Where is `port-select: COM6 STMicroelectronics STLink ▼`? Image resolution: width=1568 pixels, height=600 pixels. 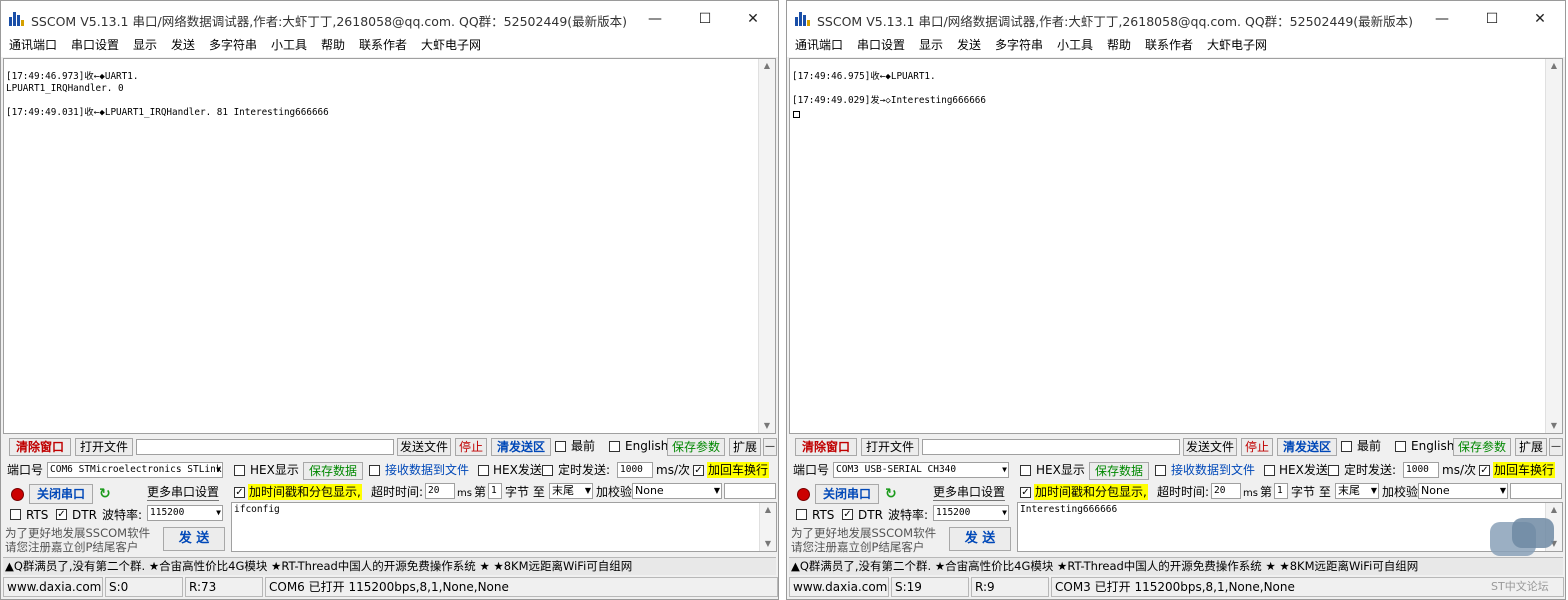
port-select: COM6 STMicroelectronics STLink ▼ is located at coordinates (135, 470).